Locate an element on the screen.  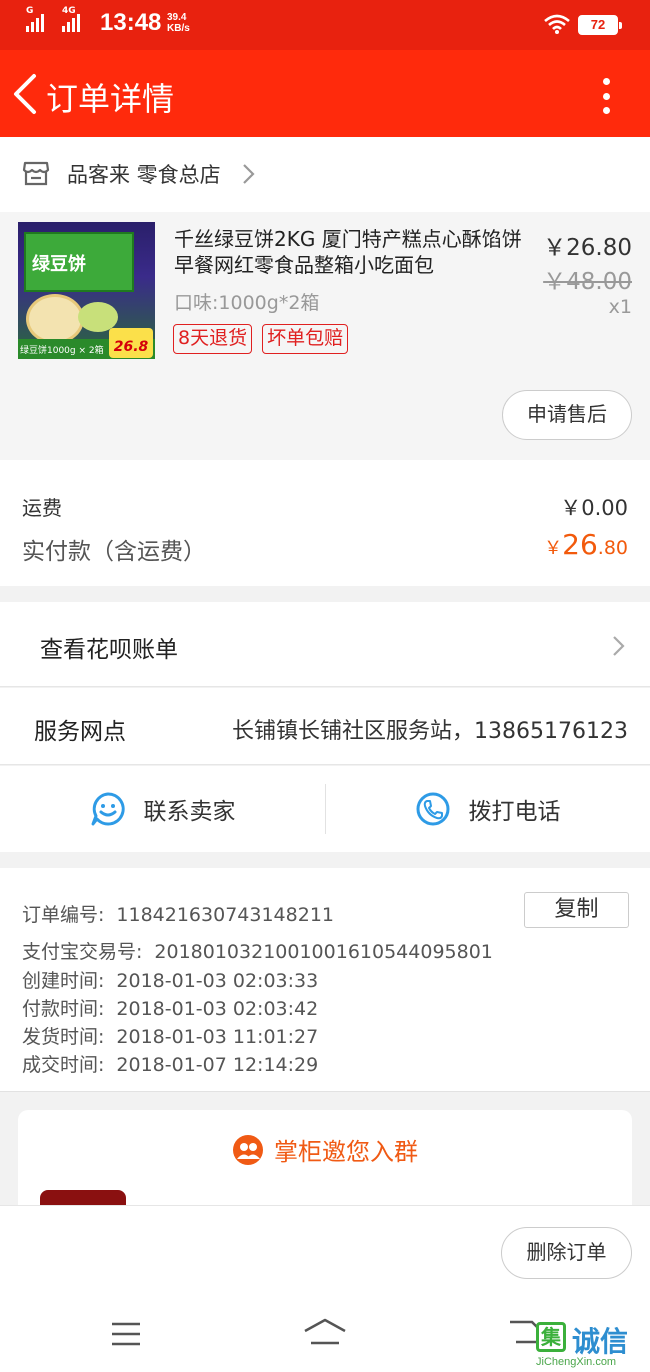
product-quantity: x1 is located at coordinates (620, 307).